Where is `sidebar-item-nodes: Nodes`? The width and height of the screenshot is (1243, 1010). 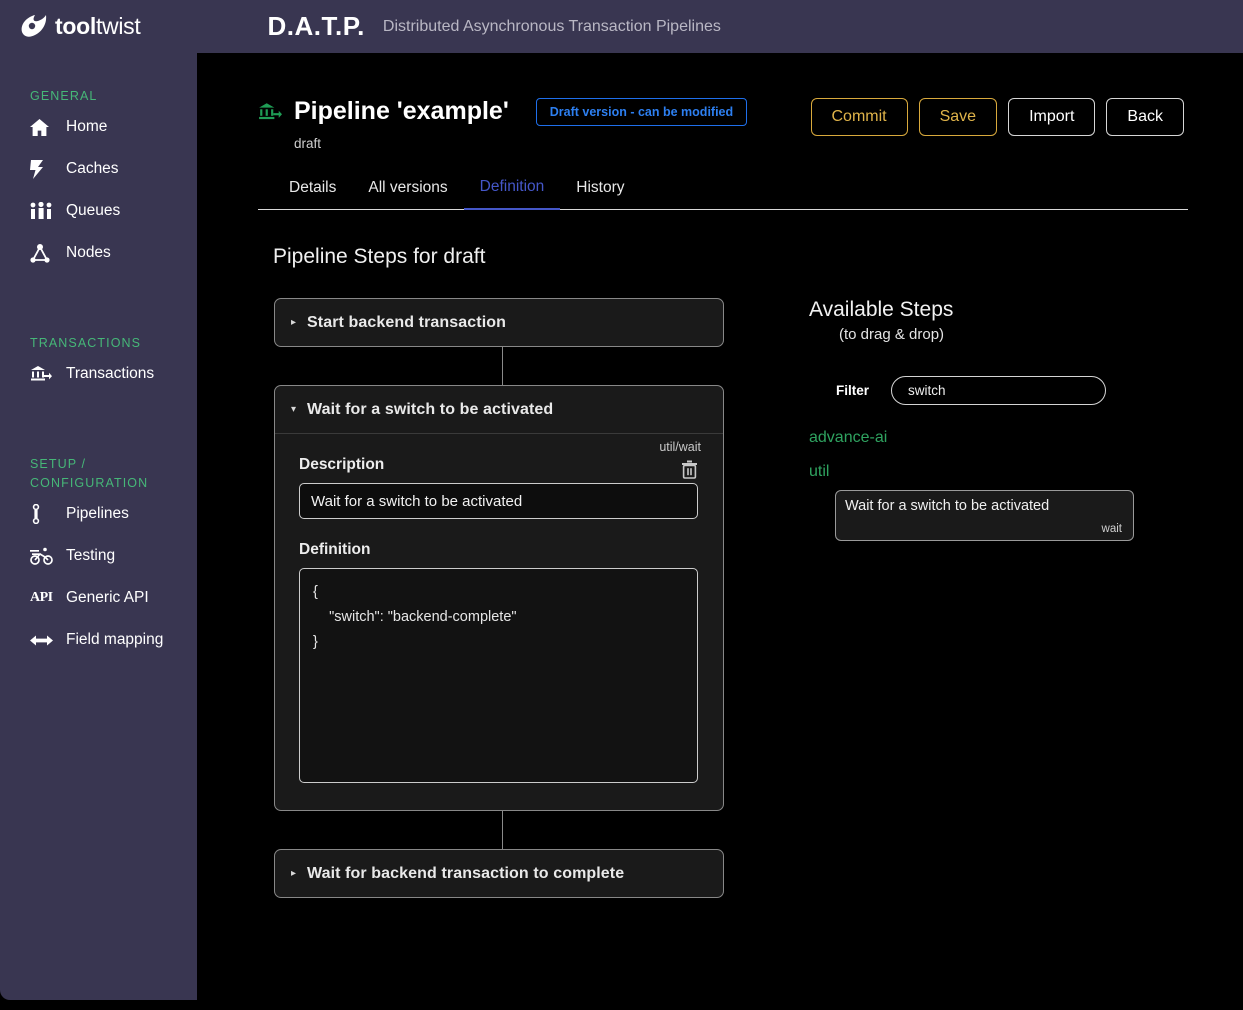
sidebar-item-nodes: Nodes is located at coordinates (98, 253).